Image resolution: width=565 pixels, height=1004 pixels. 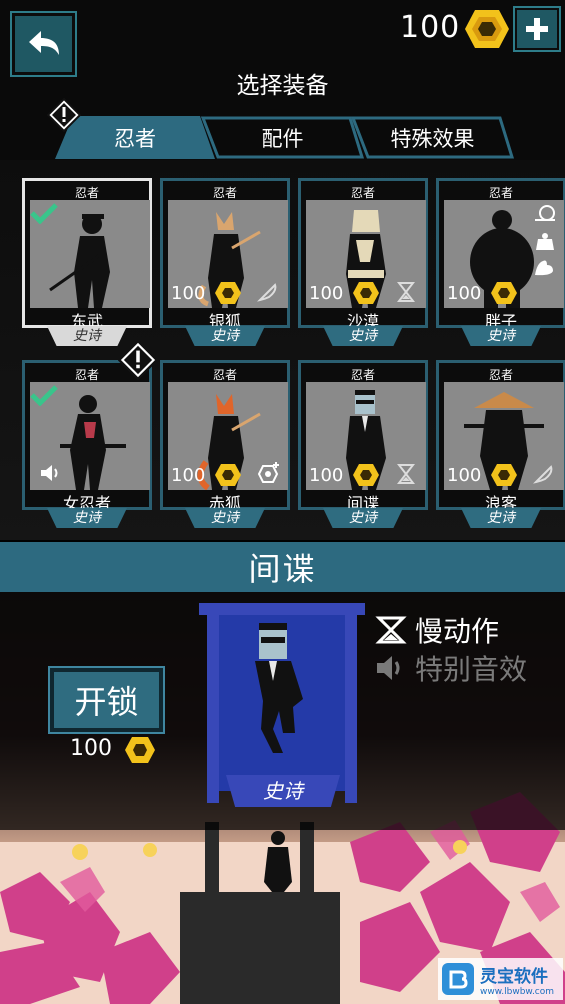 What do you see at coordinates (43, 43) in the screenshot?
I see `back-arrow-icon` at bounding box center [43, 43].